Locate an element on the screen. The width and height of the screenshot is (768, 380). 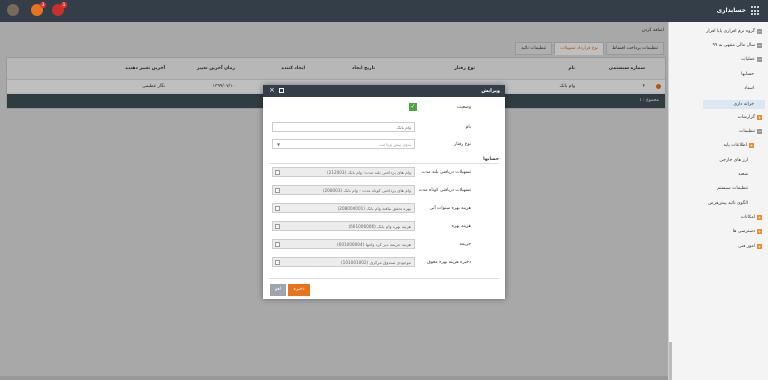
accounts-section-title: حسابها is located at coordinates (491, 159).